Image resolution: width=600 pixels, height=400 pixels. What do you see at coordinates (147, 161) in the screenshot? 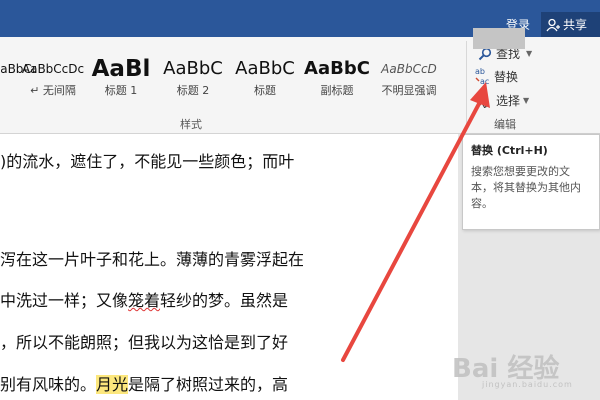
I see `doc-line-1: )的流水，遮住了，不能见一些颜色；而叶` at bounding box center [147, 161].